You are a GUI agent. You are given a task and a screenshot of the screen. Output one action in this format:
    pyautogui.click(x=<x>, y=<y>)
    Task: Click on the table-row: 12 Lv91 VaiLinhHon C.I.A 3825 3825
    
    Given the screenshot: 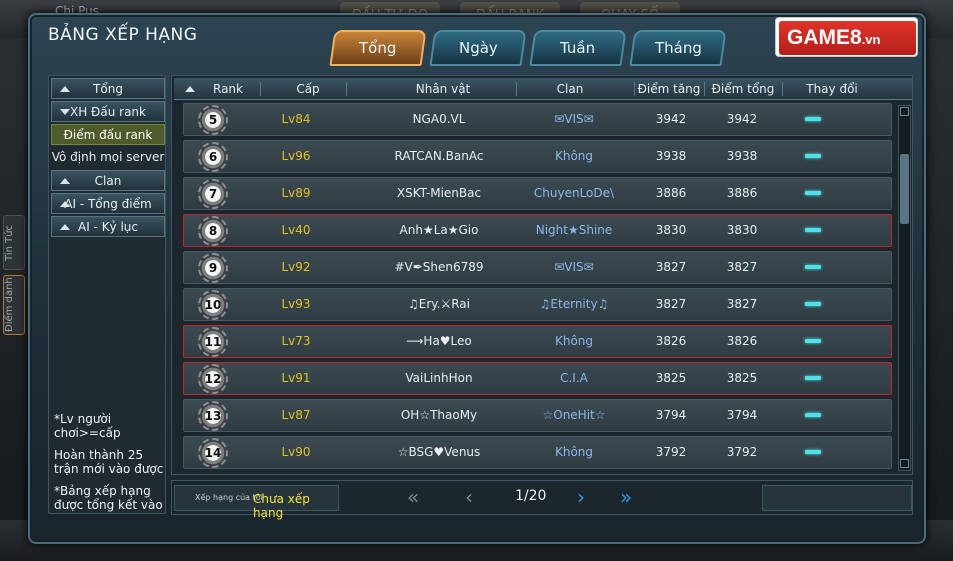 What is the action you would take?
    pyautogui.click(x=537, y=378)
    